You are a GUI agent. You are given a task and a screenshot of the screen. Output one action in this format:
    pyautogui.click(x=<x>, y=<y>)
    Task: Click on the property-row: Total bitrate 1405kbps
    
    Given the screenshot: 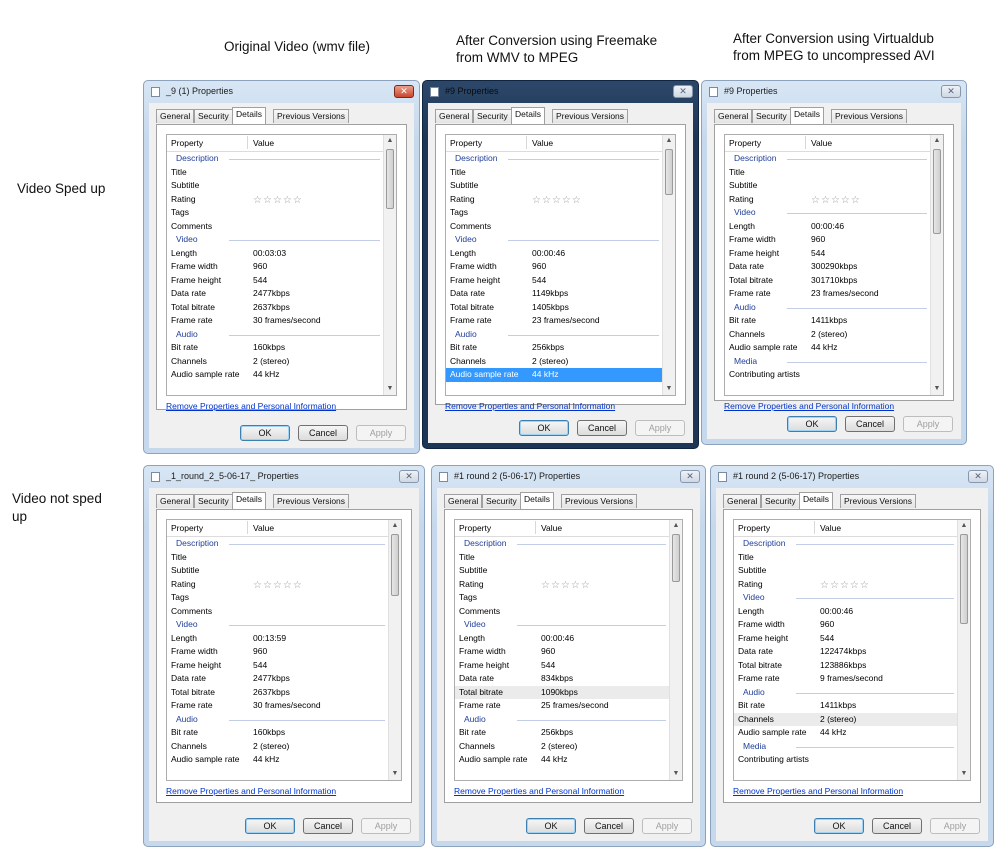 What is the action you would take?
    pyautogui.click(x=554, y=308)
    